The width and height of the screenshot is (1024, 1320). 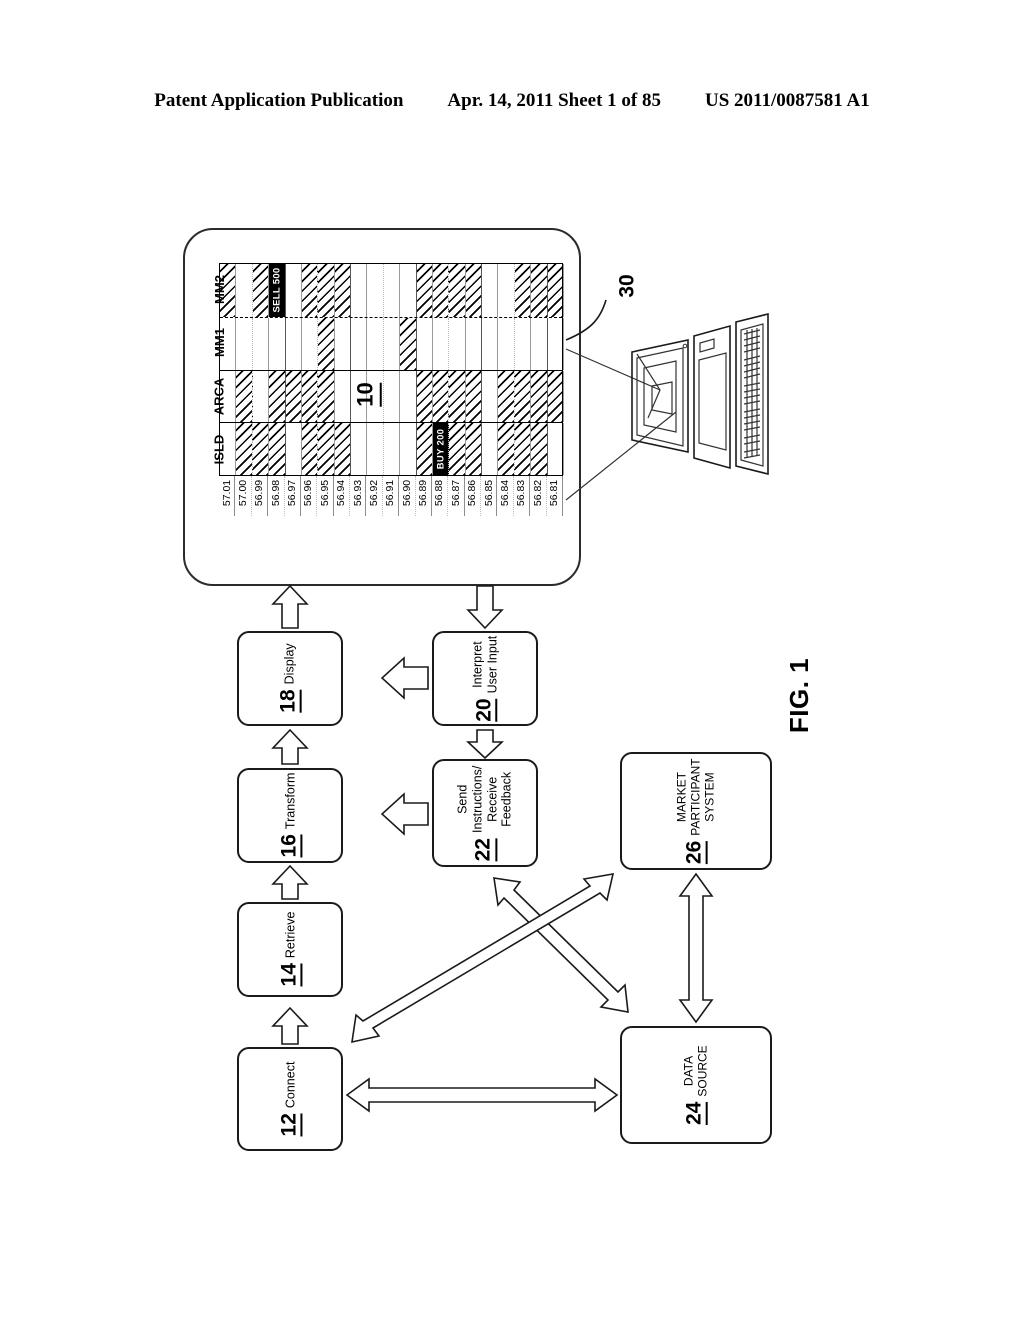 What do you see at coordinates (390, 493) in the screenshot?
I see `price-tick-label: 56.91` at bounding box center [390, 493].